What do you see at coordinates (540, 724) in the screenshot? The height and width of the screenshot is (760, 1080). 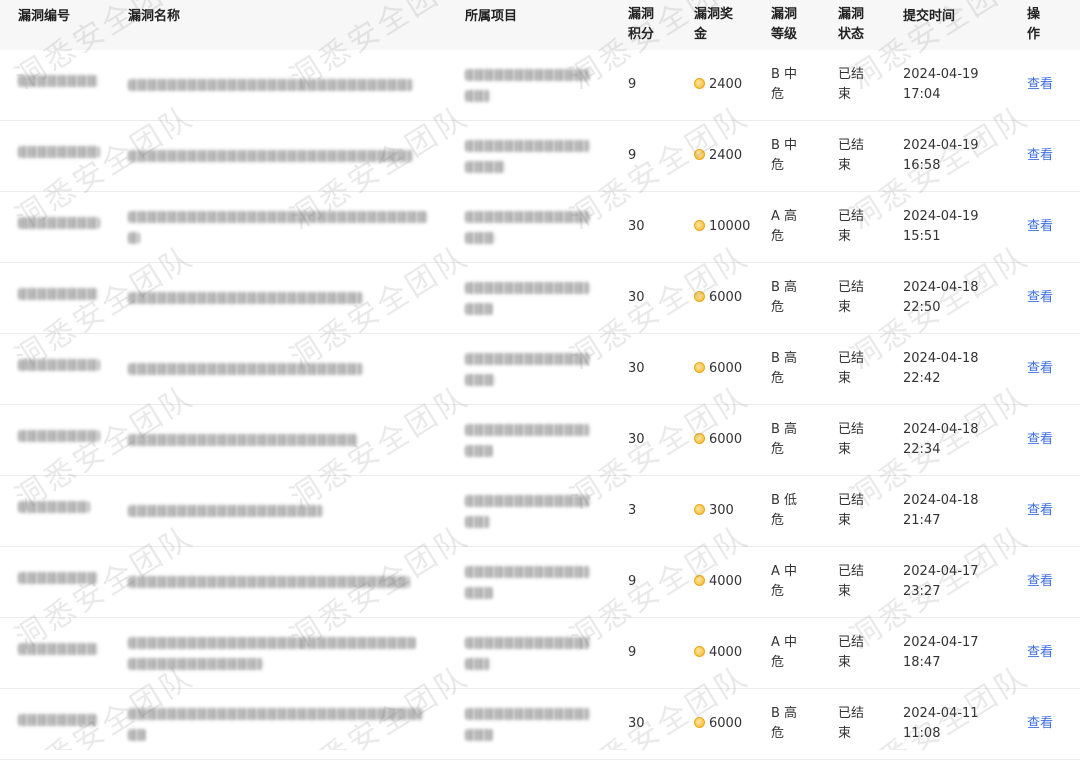 I see `table-row: 30 6000 B 高 危 已结 束 2024-04-11 11:08 查看` at bounding box center [540, 724].